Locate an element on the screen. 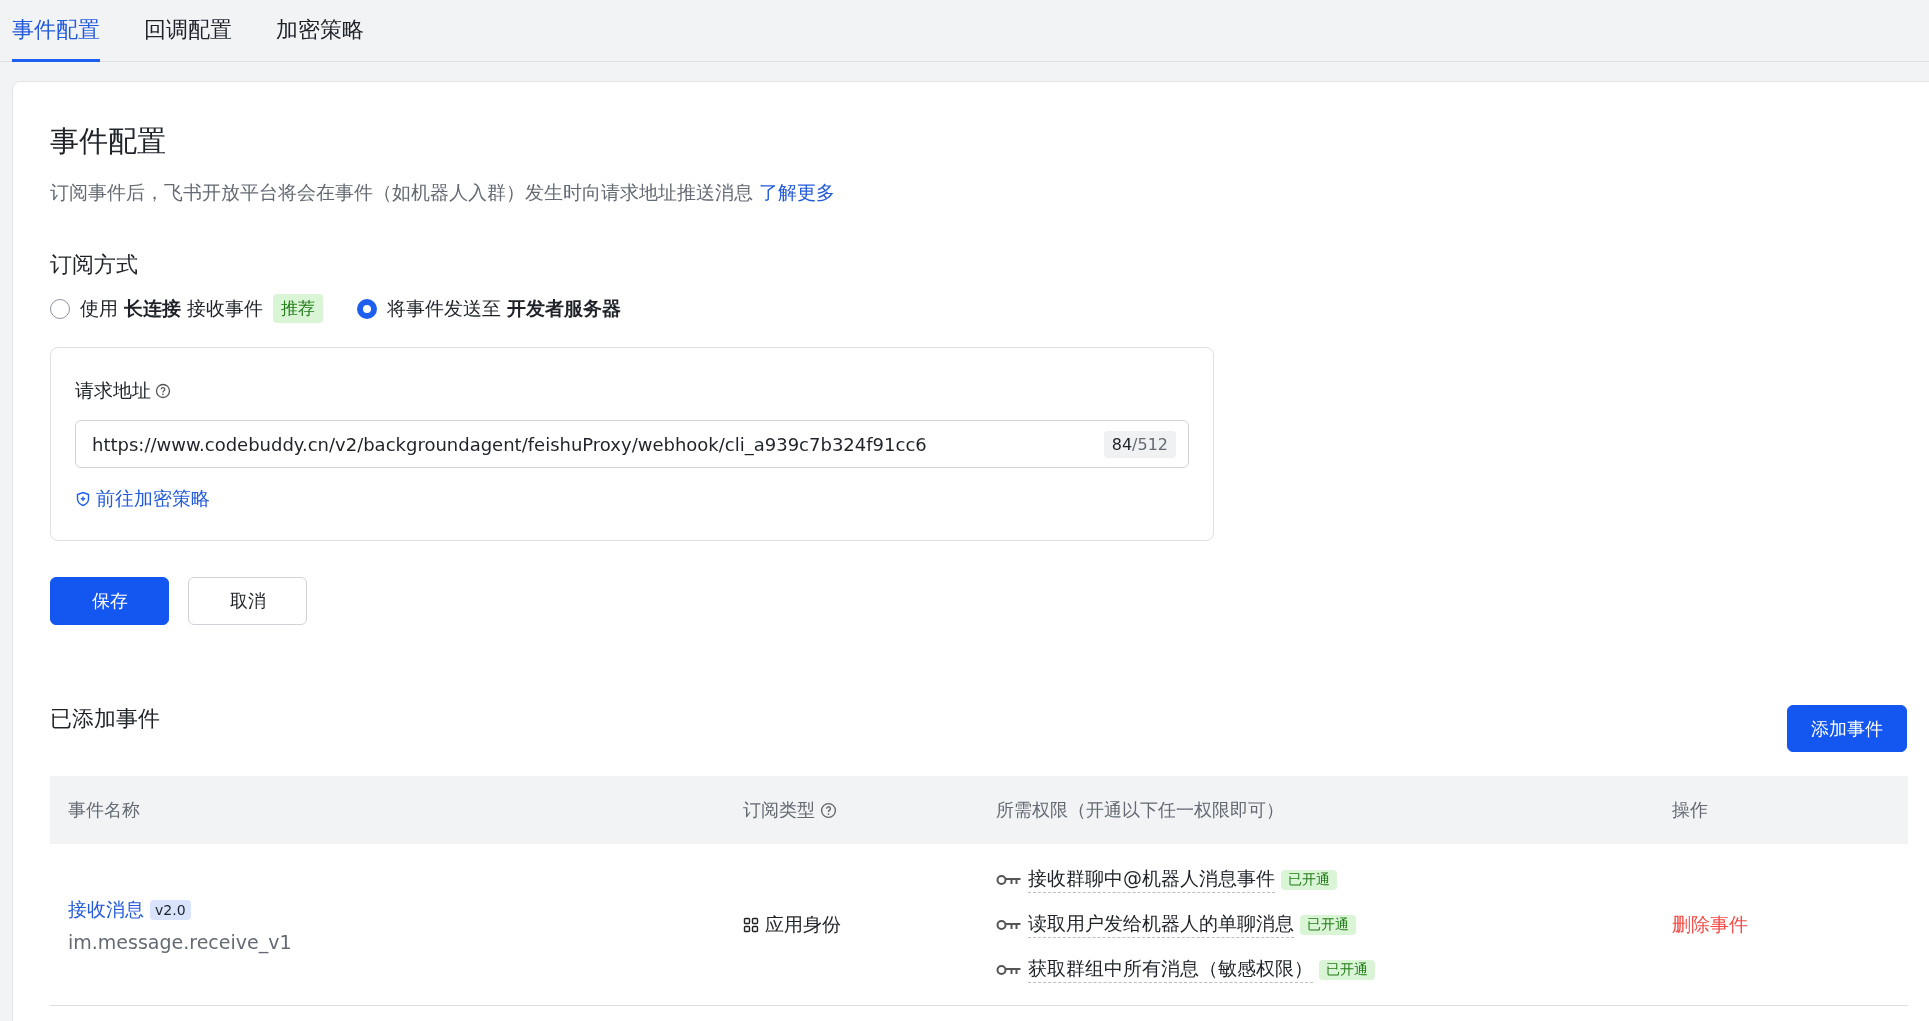 This screenshot has height=1021, width=1929. delete-event-link: 删除事件 is located at coordinates (1710, 923).